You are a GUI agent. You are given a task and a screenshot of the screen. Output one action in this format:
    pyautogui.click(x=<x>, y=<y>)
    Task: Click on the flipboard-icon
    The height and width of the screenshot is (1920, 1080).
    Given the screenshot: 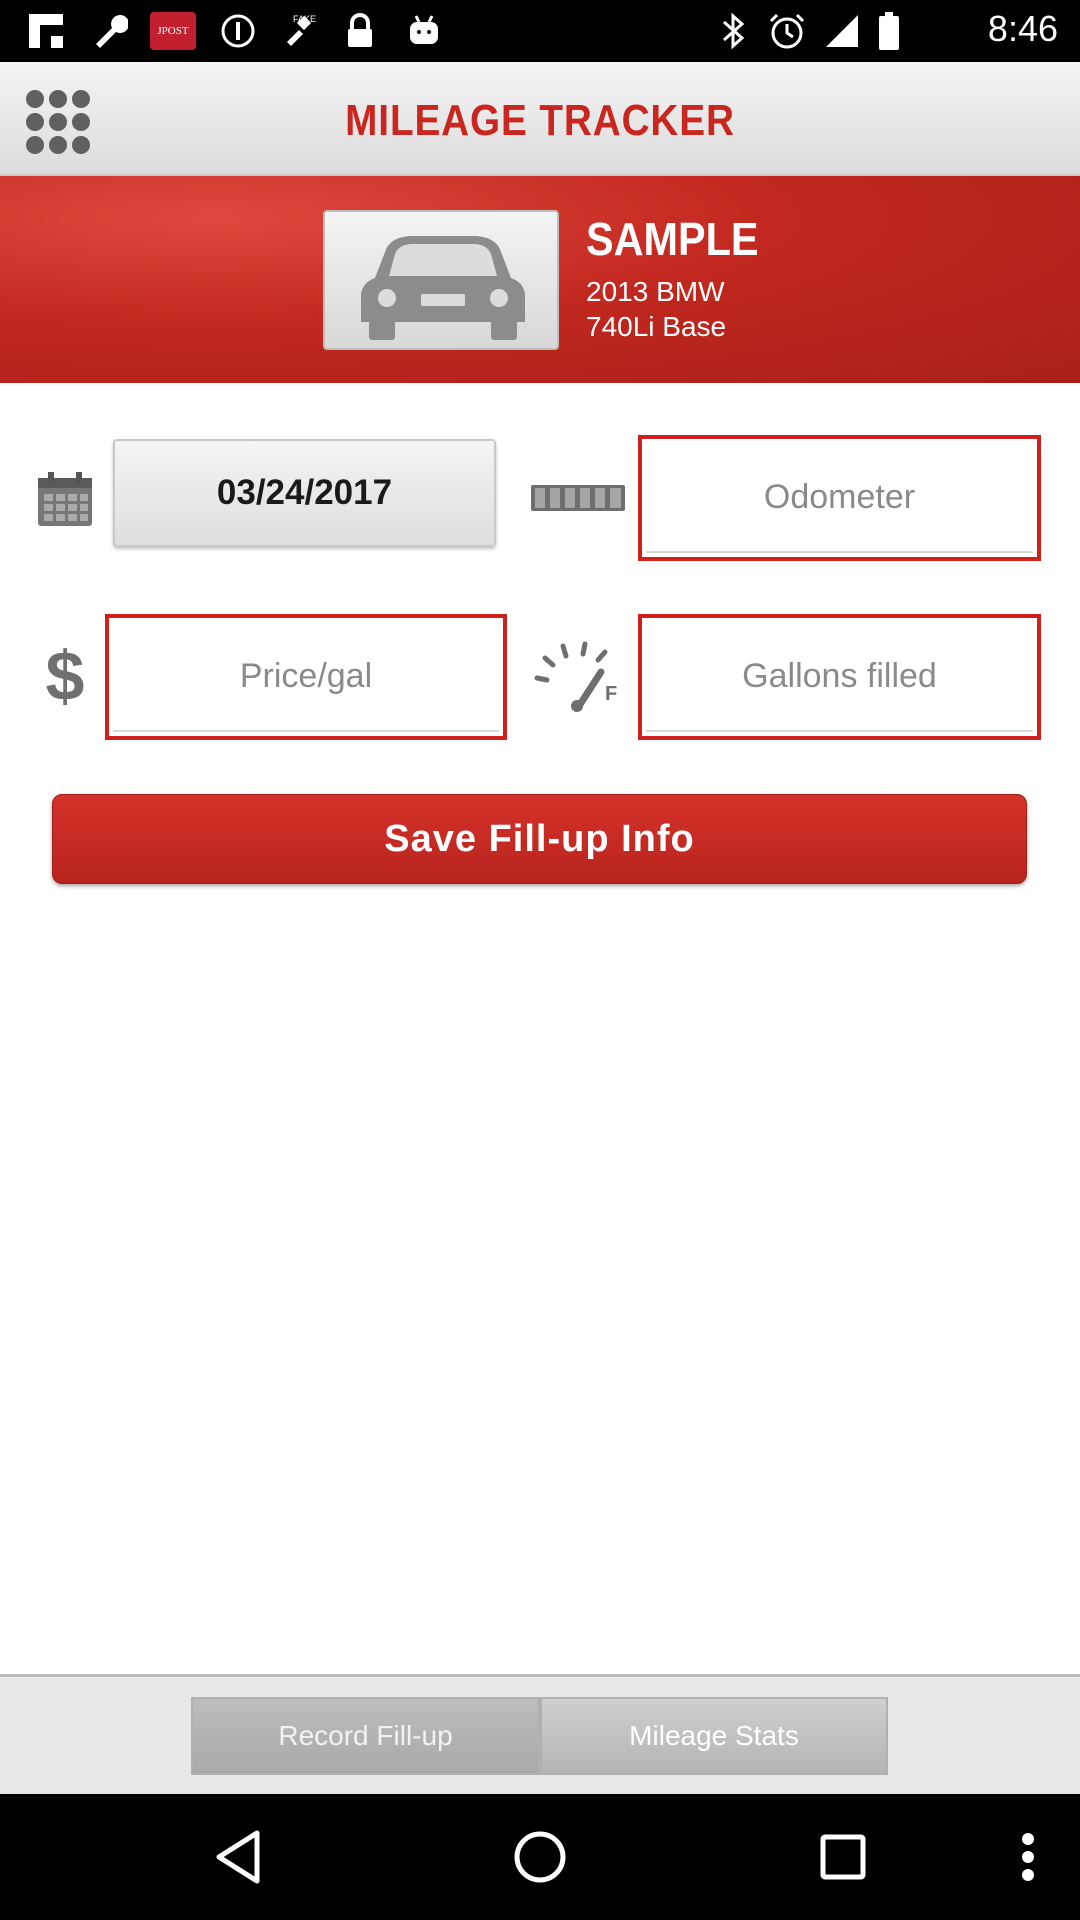 What is the action you would take?
    pyautogui.click(x=46, y=31)
    